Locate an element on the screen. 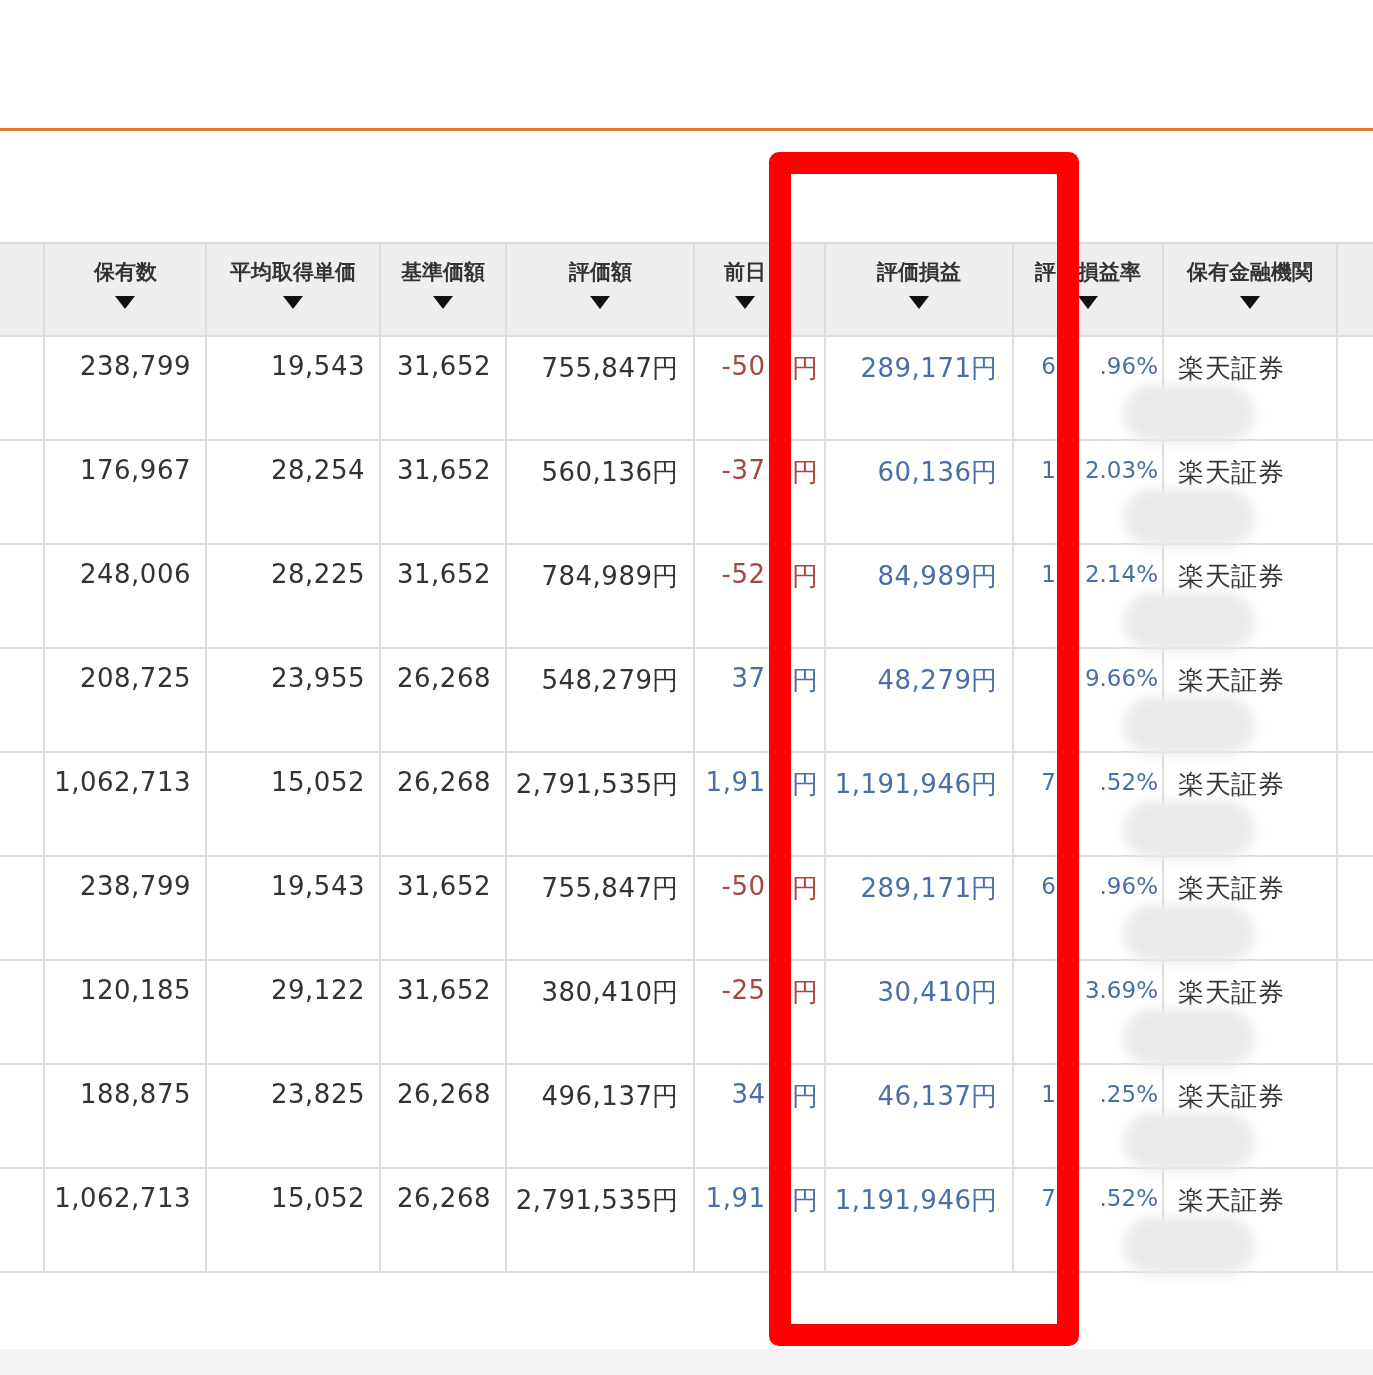 This screenshot has height=1375, width=1373. table-cell-text: 48,279円 is located at coordinates (937, 680).